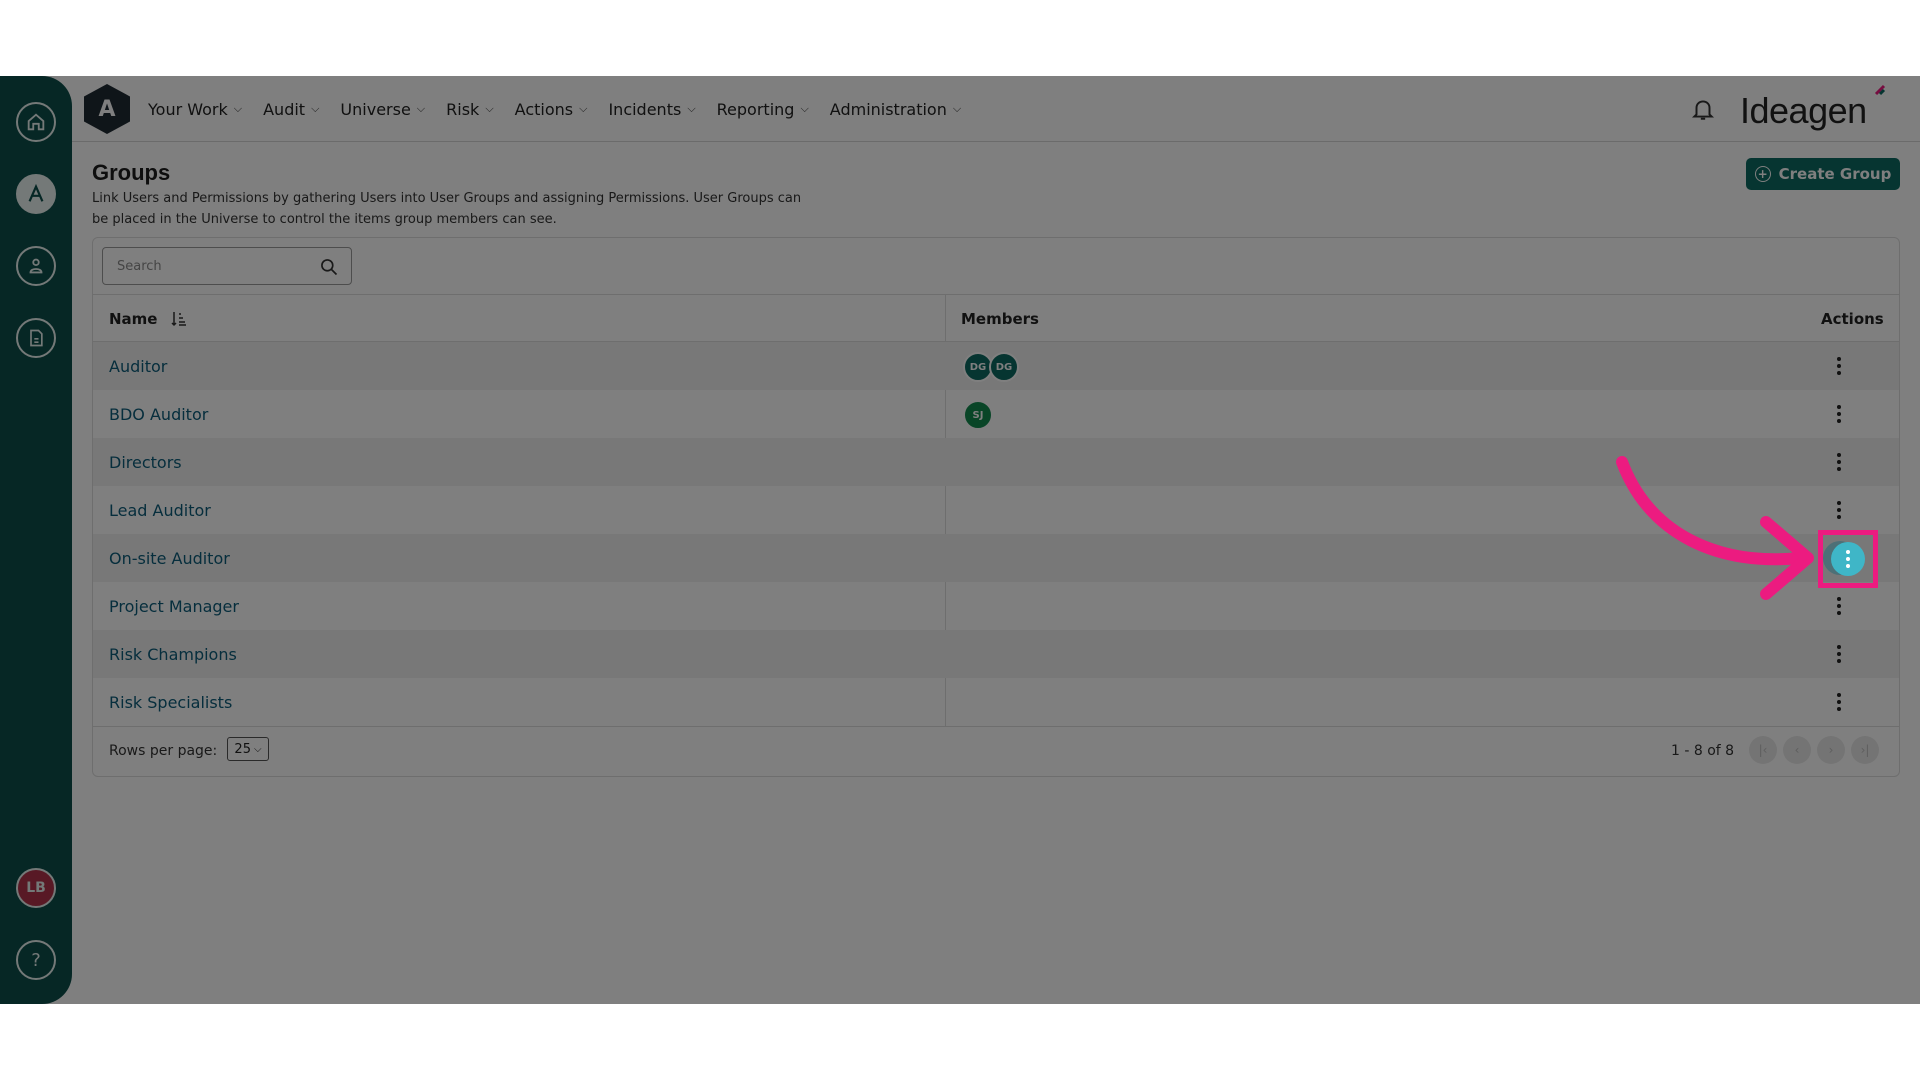 The height and width of the screenshot is (1080, 1920). Describe the element at coordinates (36, 266) in the screenshot. I see `users-icon` at that location.